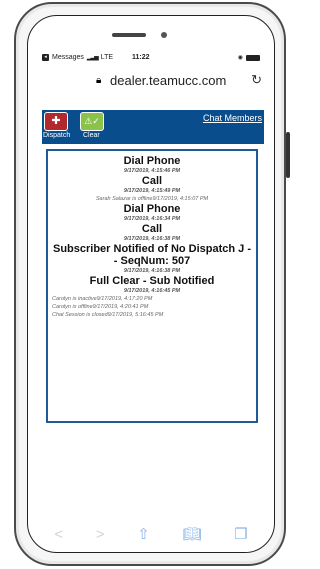 This screenshot has height=569, width=320. What do you see at coordinates (58, 534) in the screenshot?
I see `chevron-left-icon: <` at bounding box center [58, 534].